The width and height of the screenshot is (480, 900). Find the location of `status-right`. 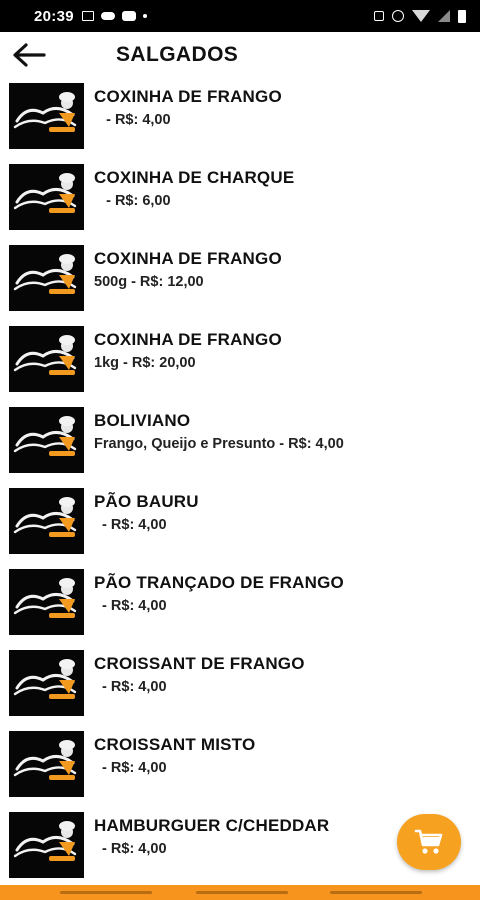

status-right is located at coordinates (420, 16).